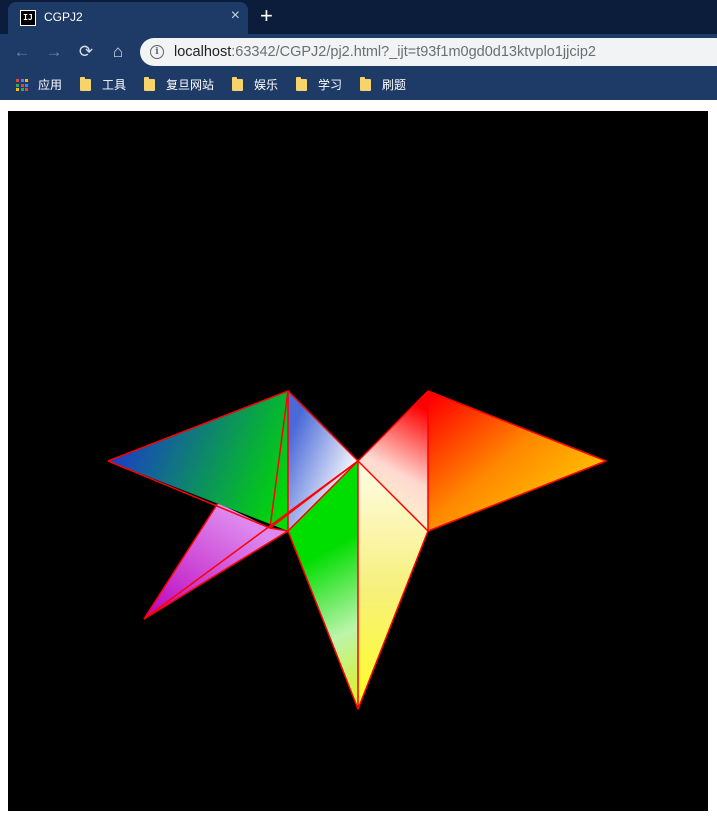  What do you see at coordinates (358, 85) in the screenshot?
I see `bookmarks-bar: 应用 工具 复旦网站 娱乐 学习 刷题` at bounding box center [358, 85].